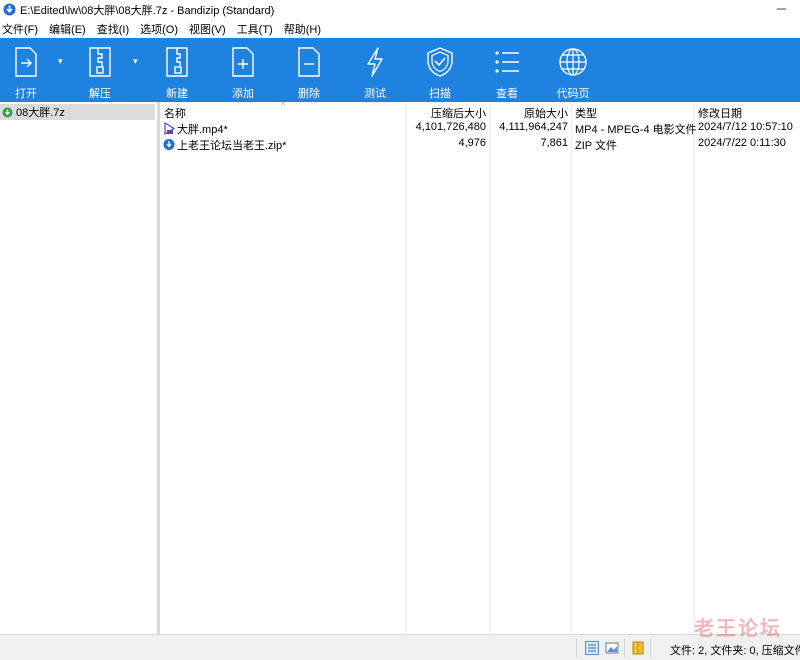 The image size is (800, 660). What do you see at coordinates (40, 113) in the screenshot?
I see `tree-item-label: 08大胖.7z` at bounding box center [40, 113].